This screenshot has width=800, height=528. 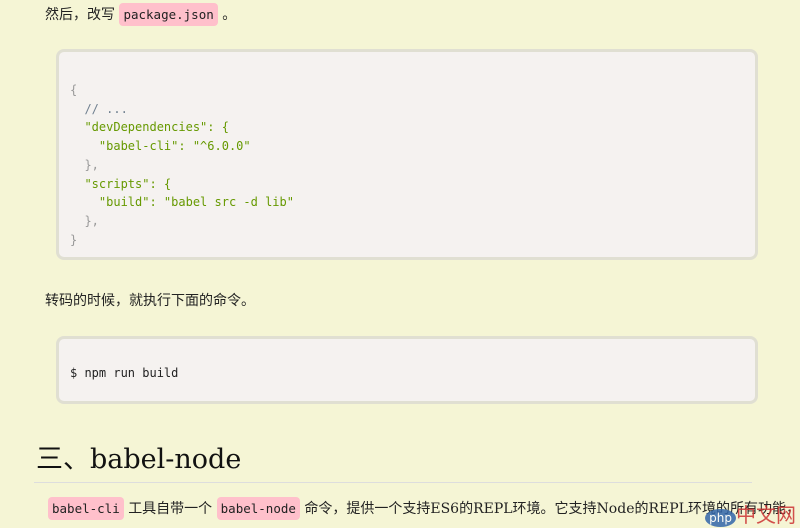 What do you see at coordinates (74, 90) in the screenshot?
I see `code-line: {` at bounding box center [74, 90].